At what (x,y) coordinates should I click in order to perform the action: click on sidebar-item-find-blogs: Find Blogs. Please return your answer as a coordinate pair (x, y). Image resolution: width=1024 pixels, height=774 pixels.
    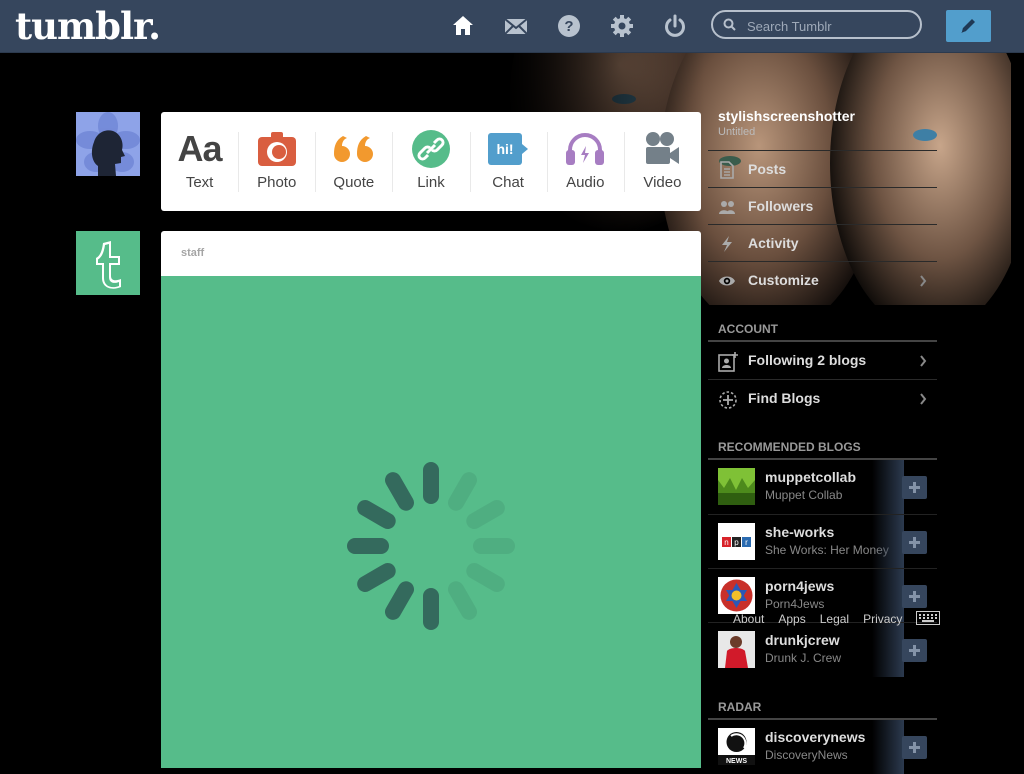
    Looking at the image, I should click on (822, 397).